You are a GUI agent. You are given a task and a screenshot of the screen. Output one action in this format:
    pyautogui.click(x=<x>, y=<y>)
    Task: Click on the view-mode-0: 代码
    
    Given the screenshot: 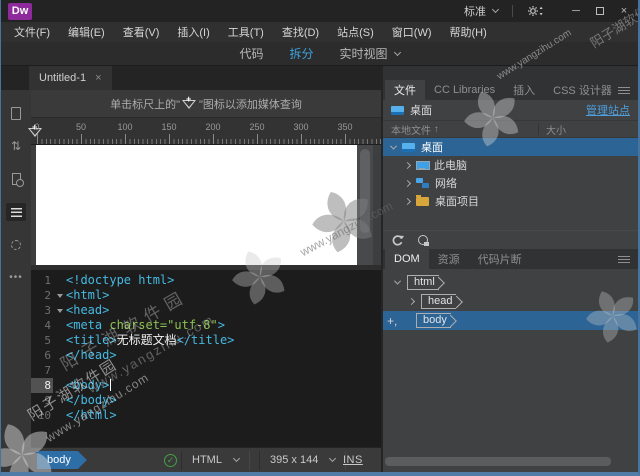 What is the action you would take?
    pyautogui.click(x=251, y=53)
    